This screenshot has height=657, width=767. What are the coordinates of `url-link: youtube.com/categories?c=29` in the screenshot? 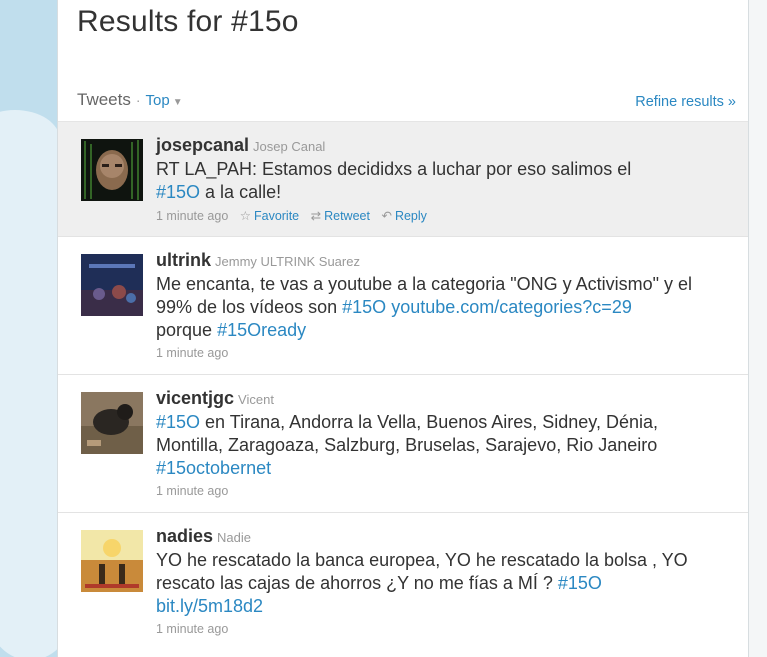 It's located at (511, 307).